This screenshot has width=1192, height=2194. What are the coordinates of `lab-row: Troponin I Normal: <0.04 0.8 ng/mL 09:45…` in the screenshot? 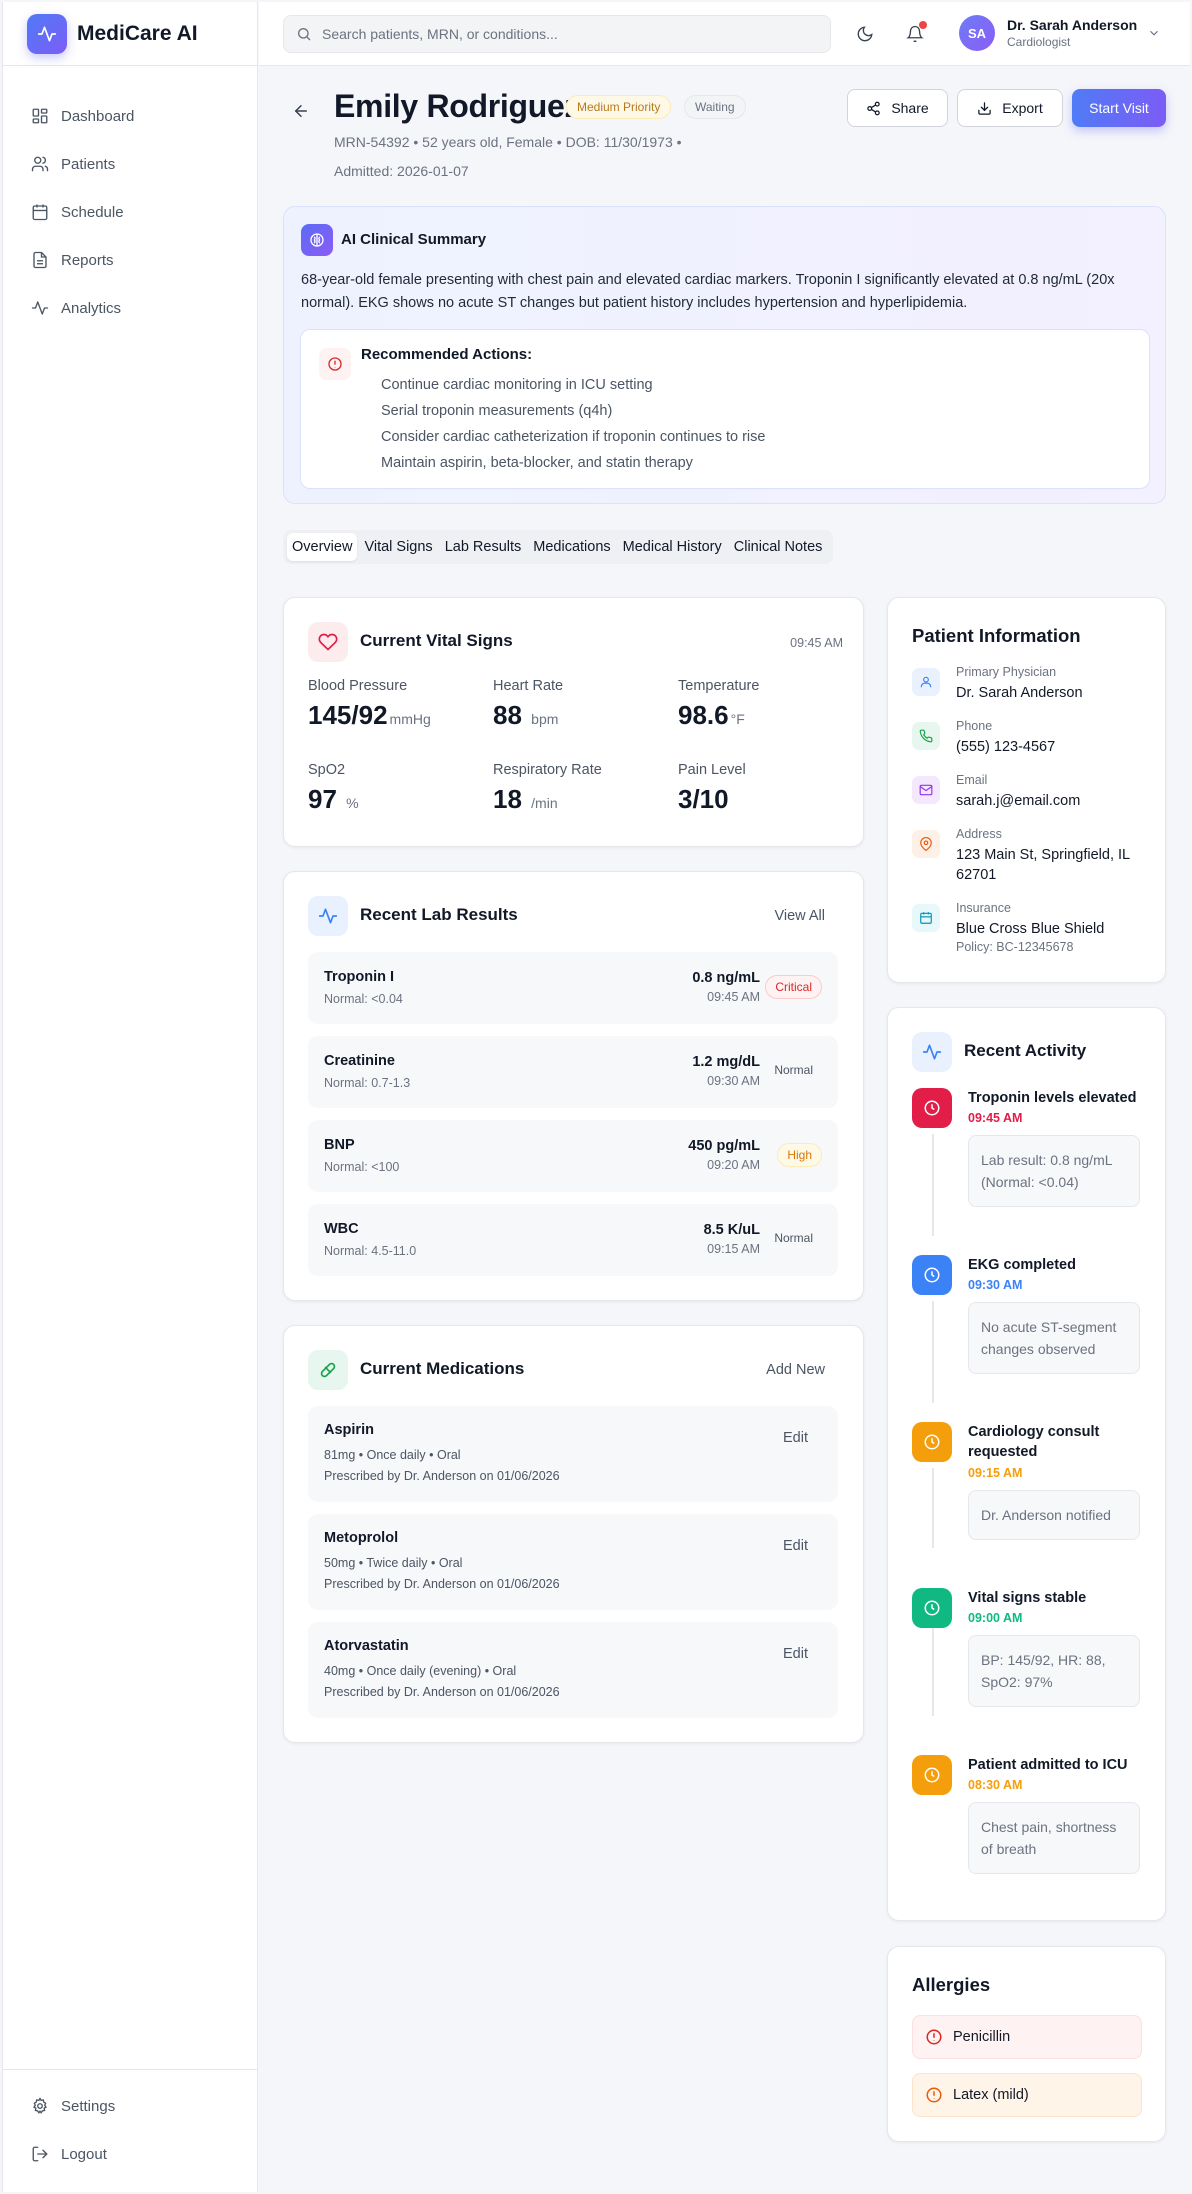 It's located at (573, 988).